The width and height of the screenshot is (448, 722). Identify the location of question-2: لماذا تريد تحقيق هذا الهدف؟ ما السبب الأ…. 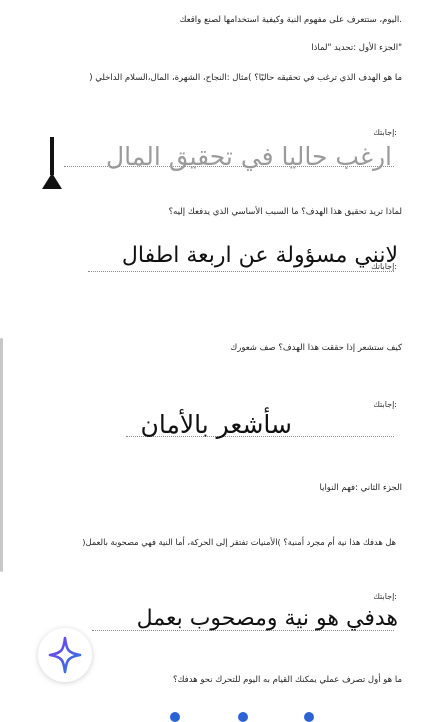
(285, 212).